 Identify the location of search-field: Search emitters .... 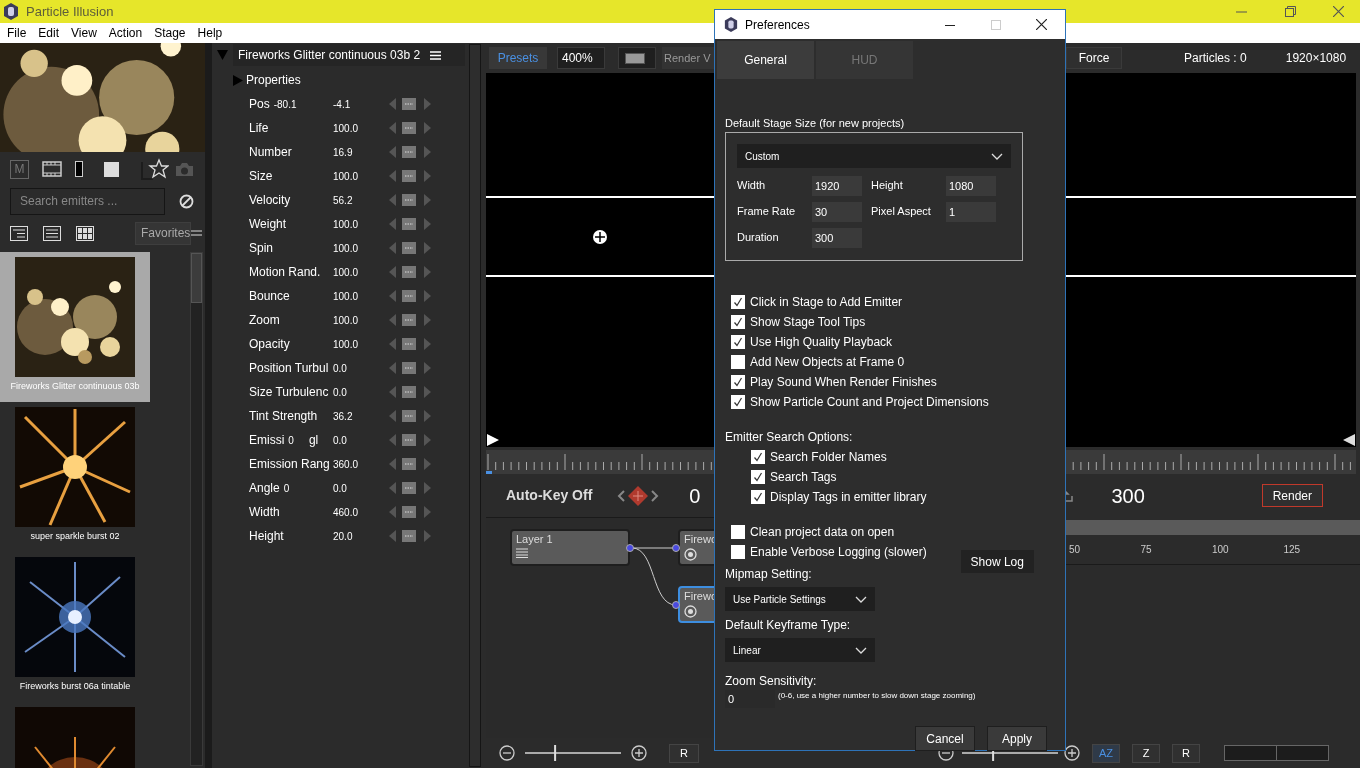
(87, 201).